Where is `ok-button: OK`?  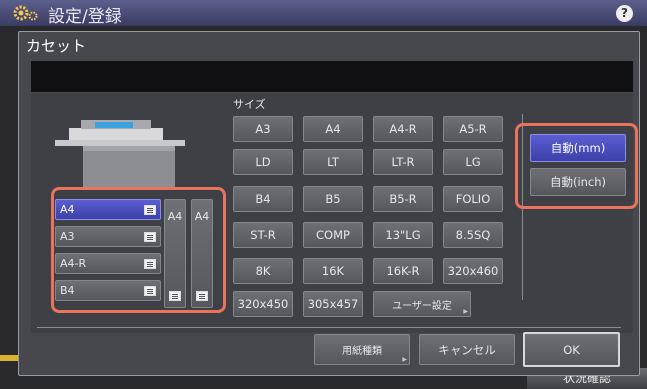
ok-button: OK is located at coordinates (571, 349).